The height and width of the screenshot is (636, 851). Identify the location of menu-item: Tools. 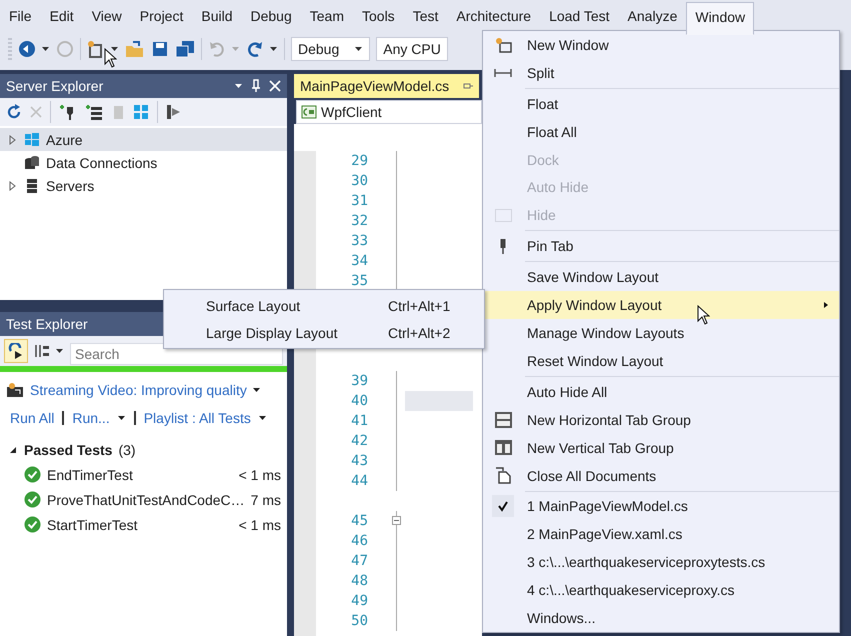
(378, 16).